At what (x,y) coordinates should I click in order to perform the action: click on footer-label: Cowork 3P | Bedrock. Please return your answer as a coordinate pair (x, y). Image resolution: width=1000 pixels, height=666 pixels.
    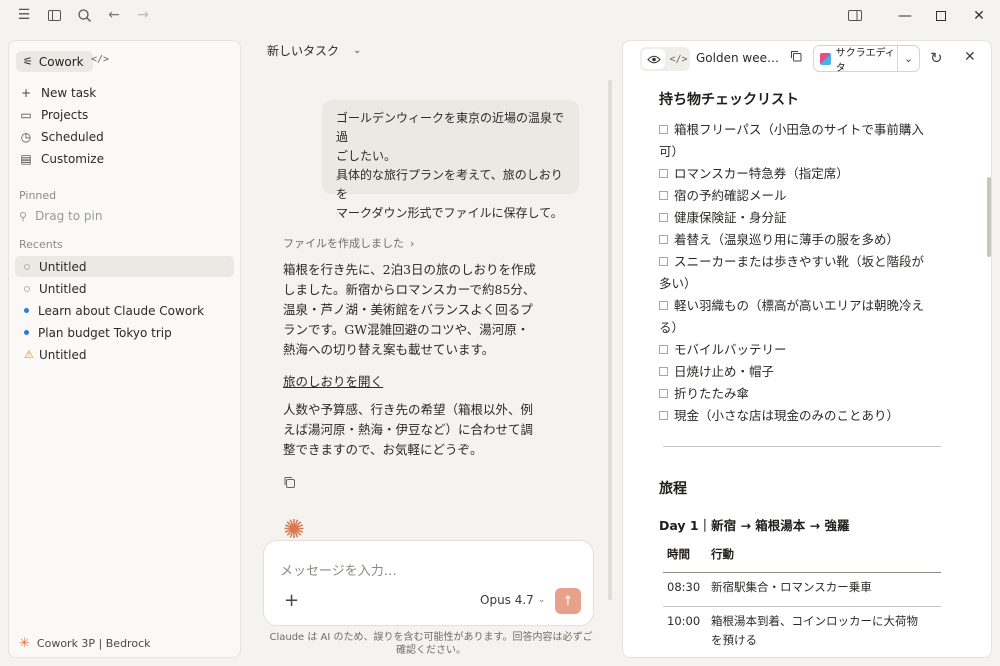
    Looking at the image, I should click on (93, 643).